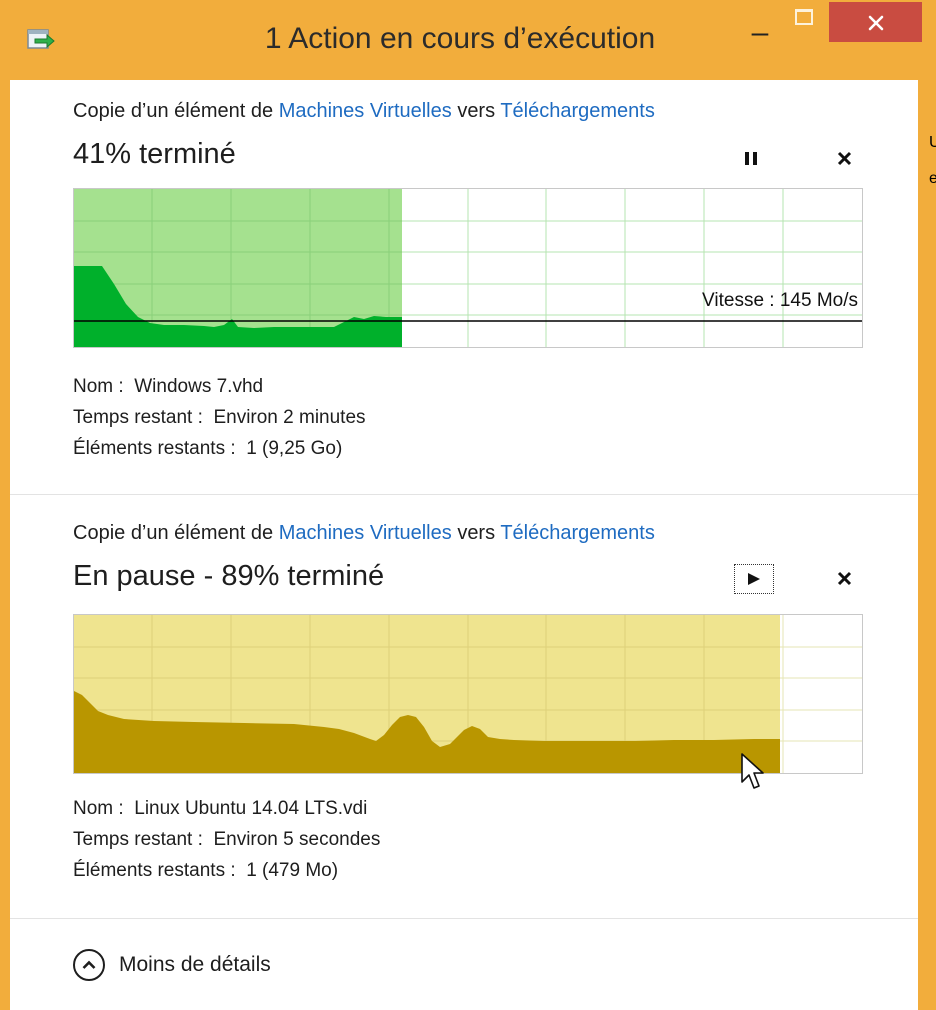 The image size is (936, 1010). I want to click on minimize-button: –, so click(760, 34).